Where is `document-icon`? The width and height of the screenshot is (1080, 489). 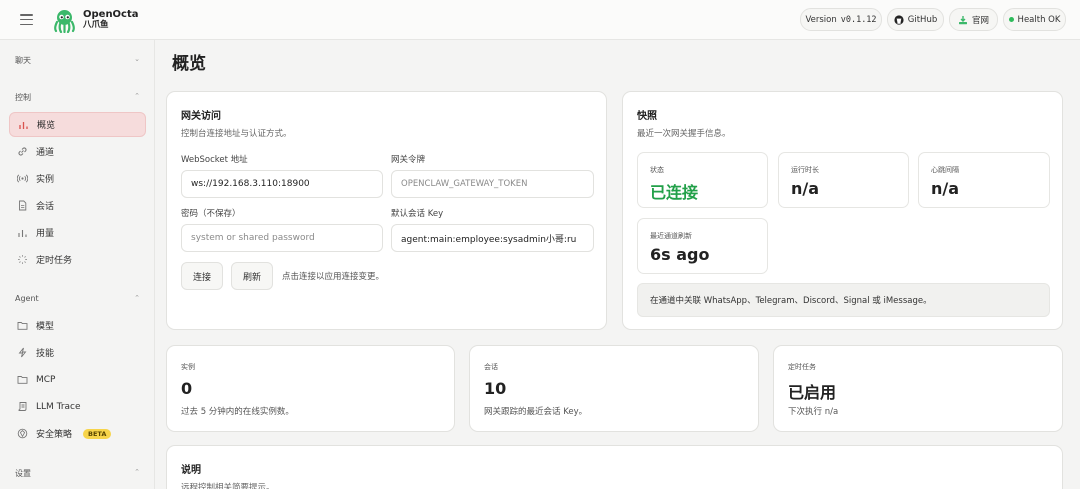 document-icon is located at coordinates (22, 205).